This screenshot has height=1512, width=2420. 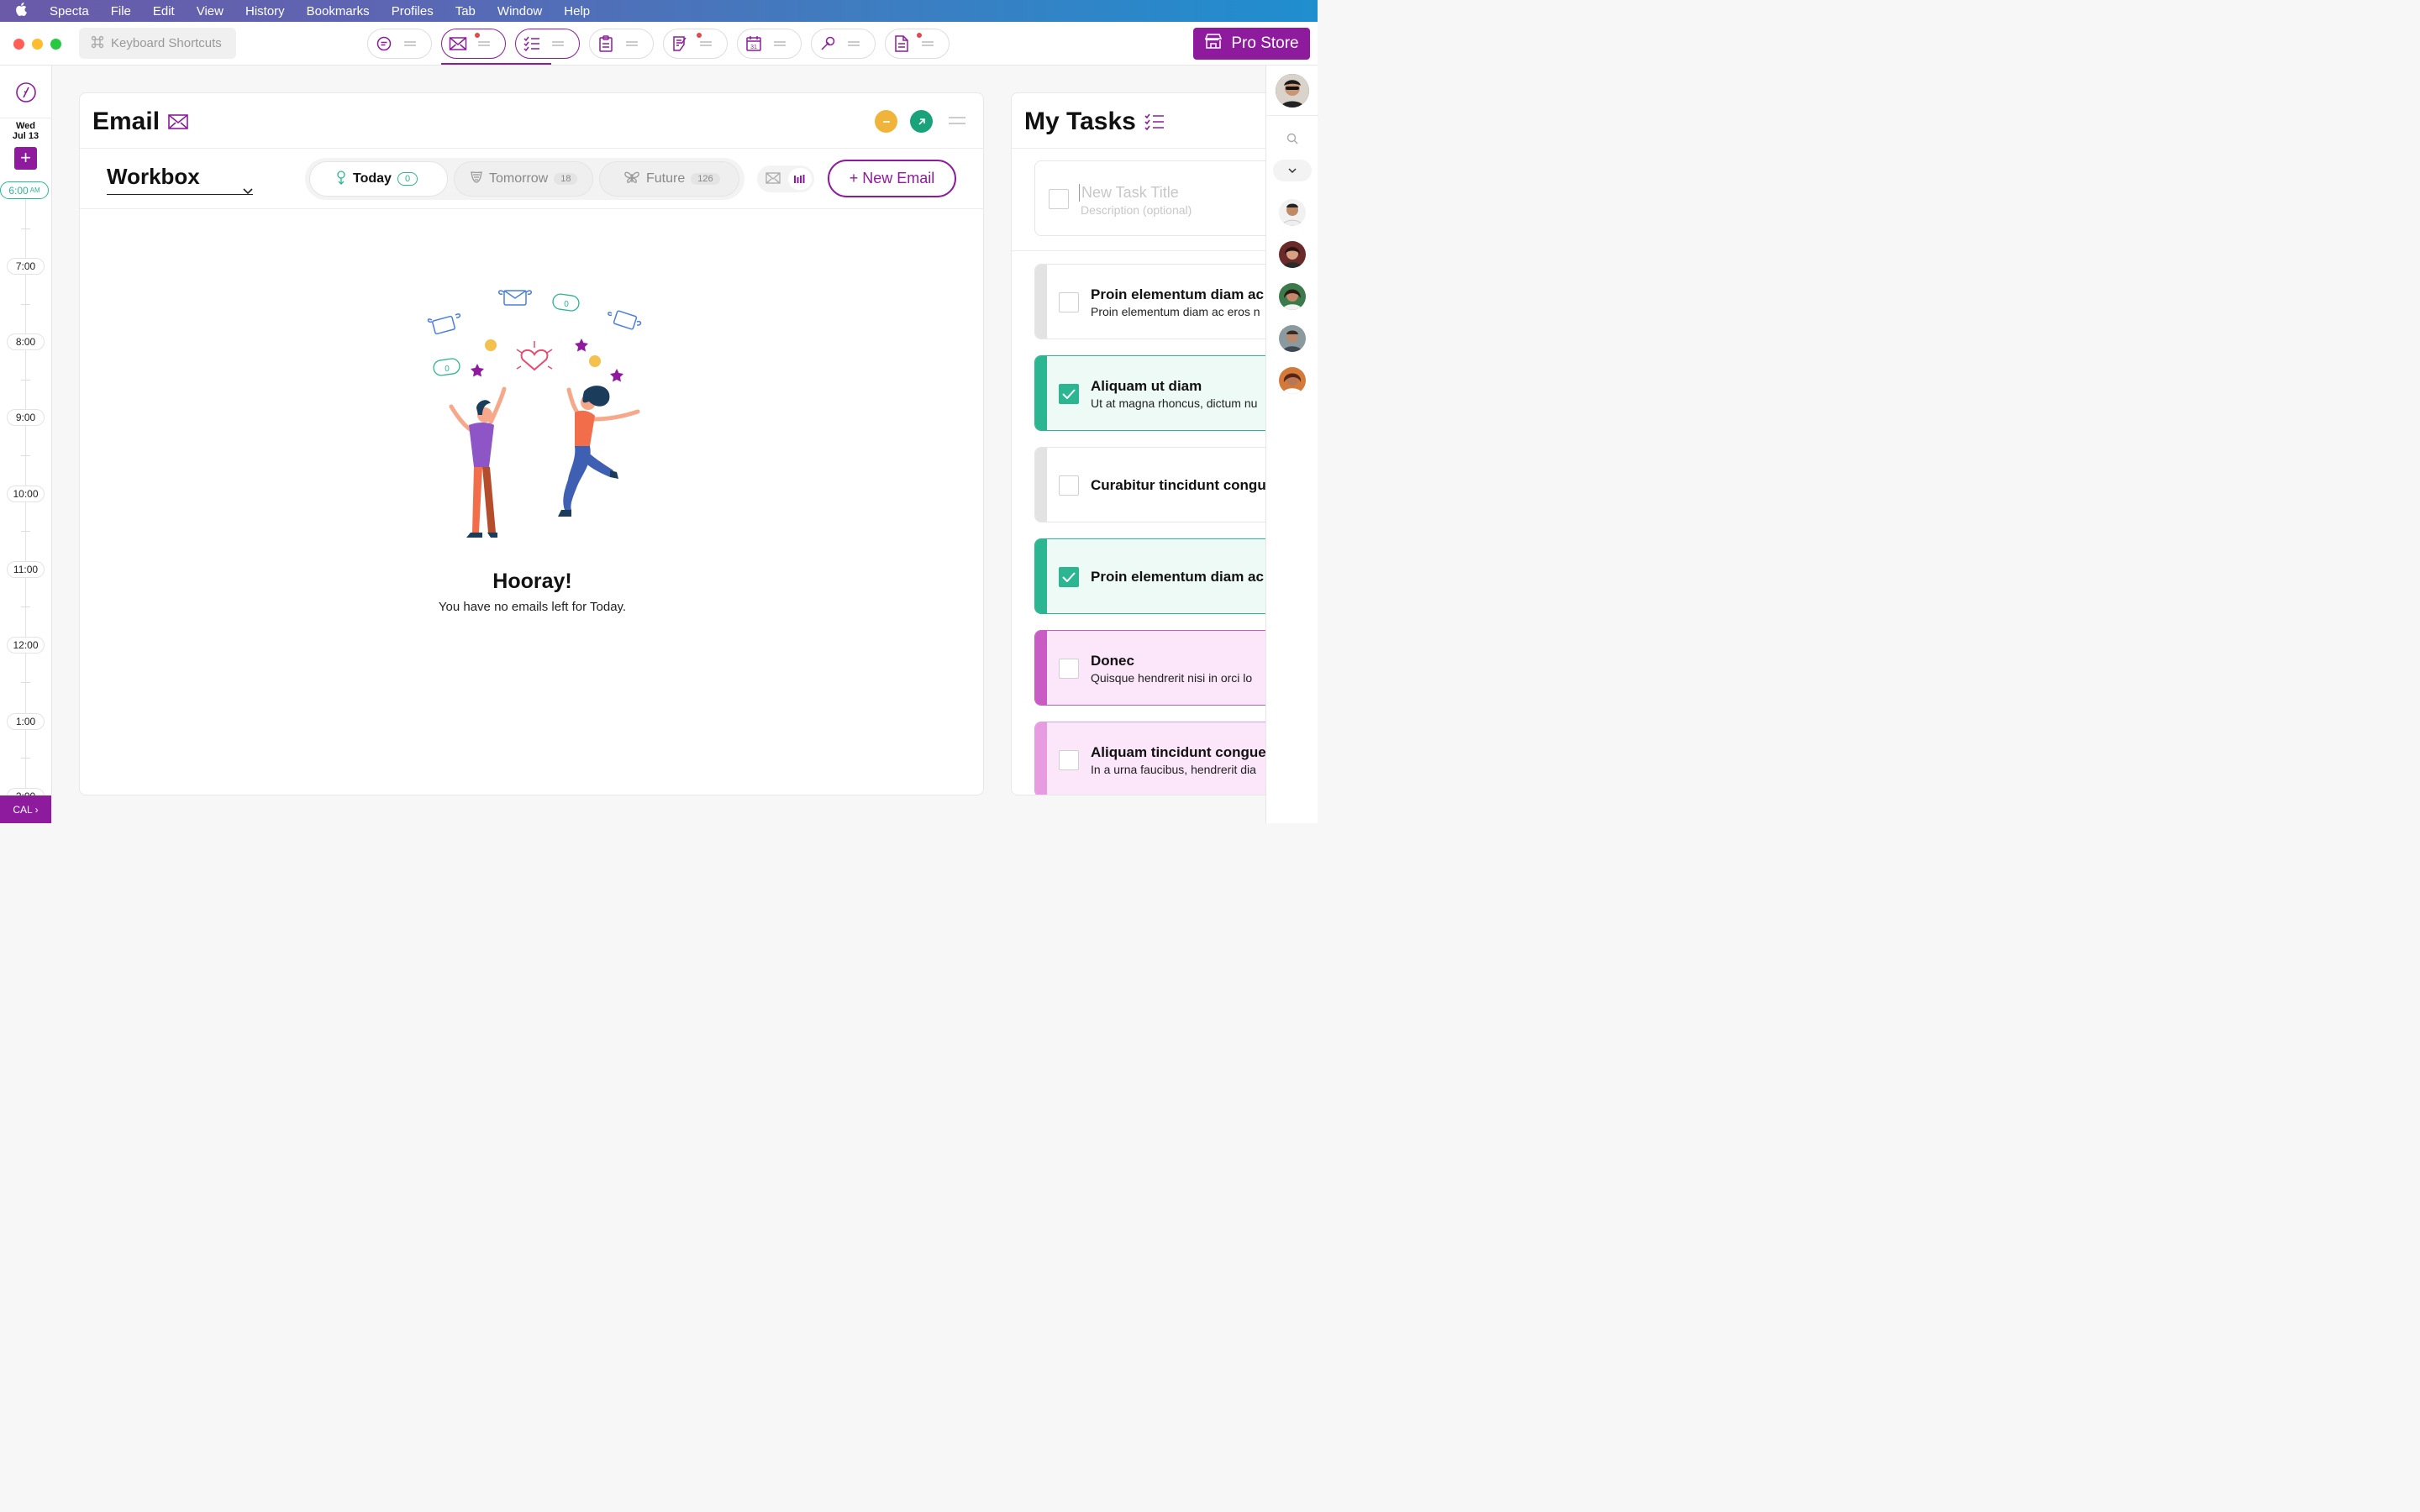 I want to click on menu-profiles: Profiles, so click(x=413, y=11).